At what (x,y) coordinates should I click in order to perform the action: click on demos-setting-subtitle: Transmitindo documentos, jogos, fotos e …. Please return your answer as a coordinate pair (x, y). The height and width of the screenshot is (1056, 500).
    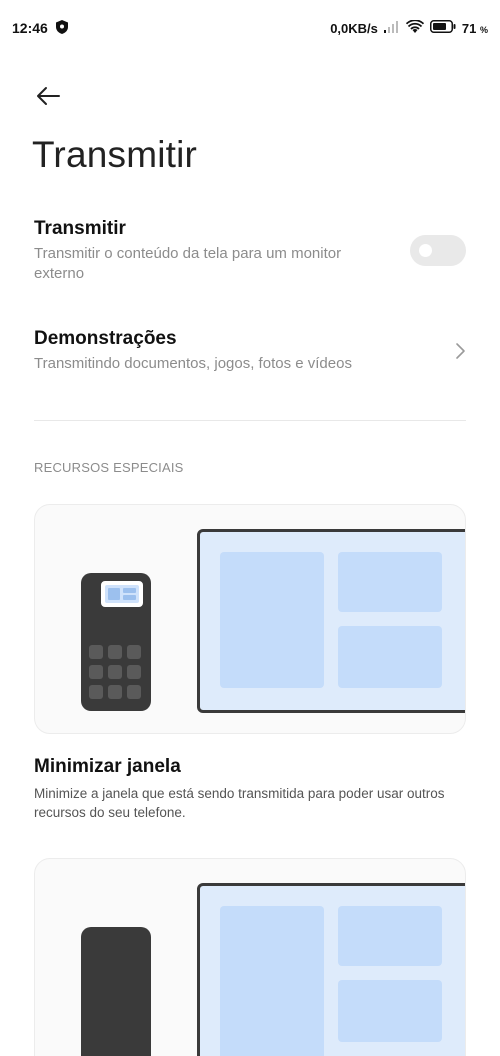
    Looking at the image, I should click on (193, 363).